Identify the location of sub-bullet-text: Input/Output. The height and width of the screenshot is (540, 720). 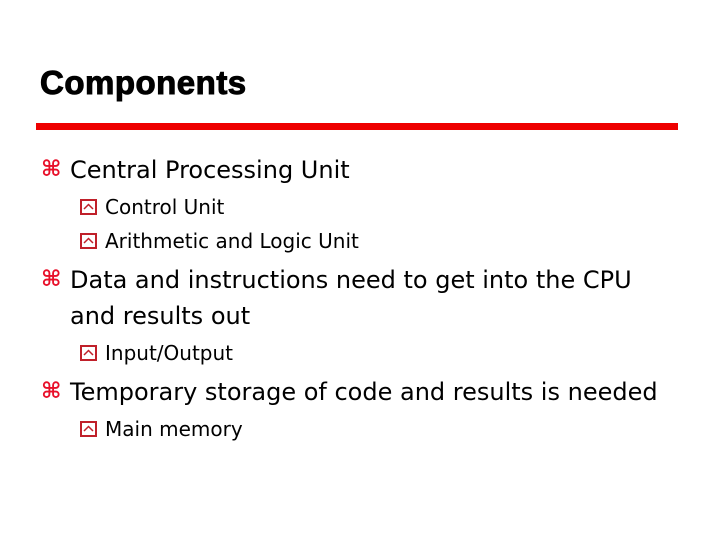
(169, 353).